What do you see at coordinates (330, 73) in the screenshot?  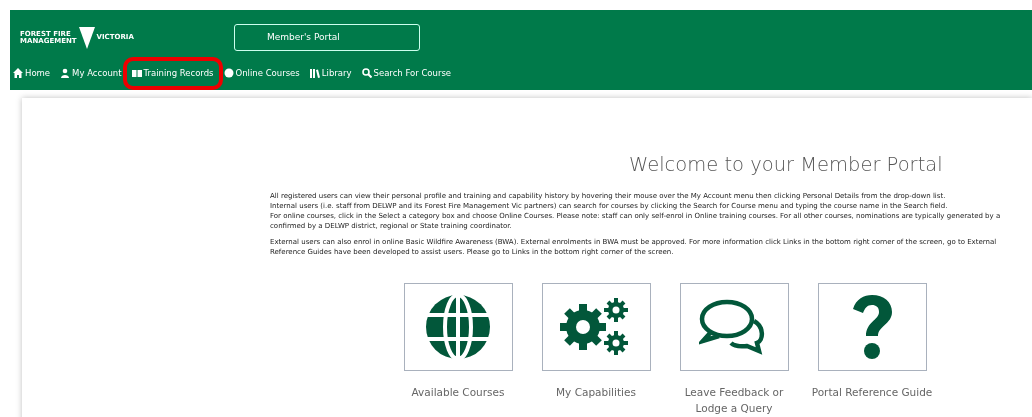 I see `nav-link: Library` at bounding box center [330, 73].